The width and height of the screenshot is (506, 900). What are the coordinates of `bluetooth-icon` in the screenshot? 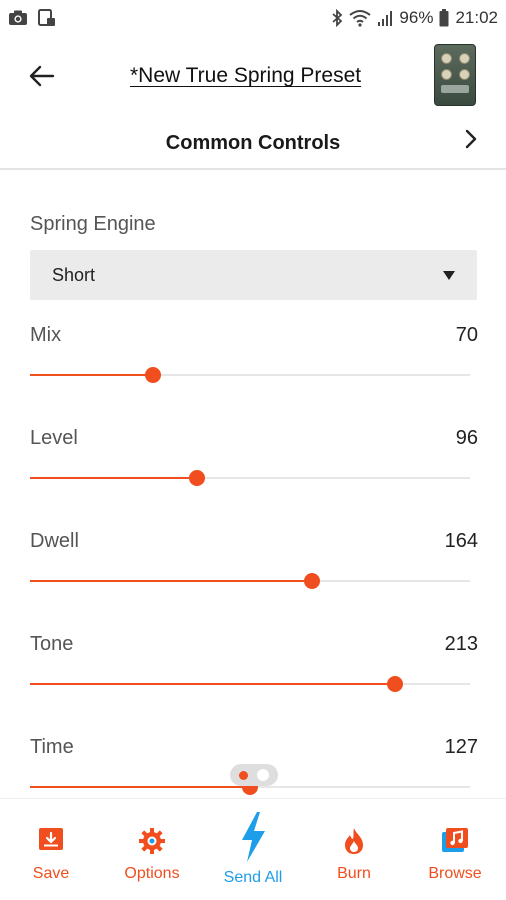 It's located at (337, 18).